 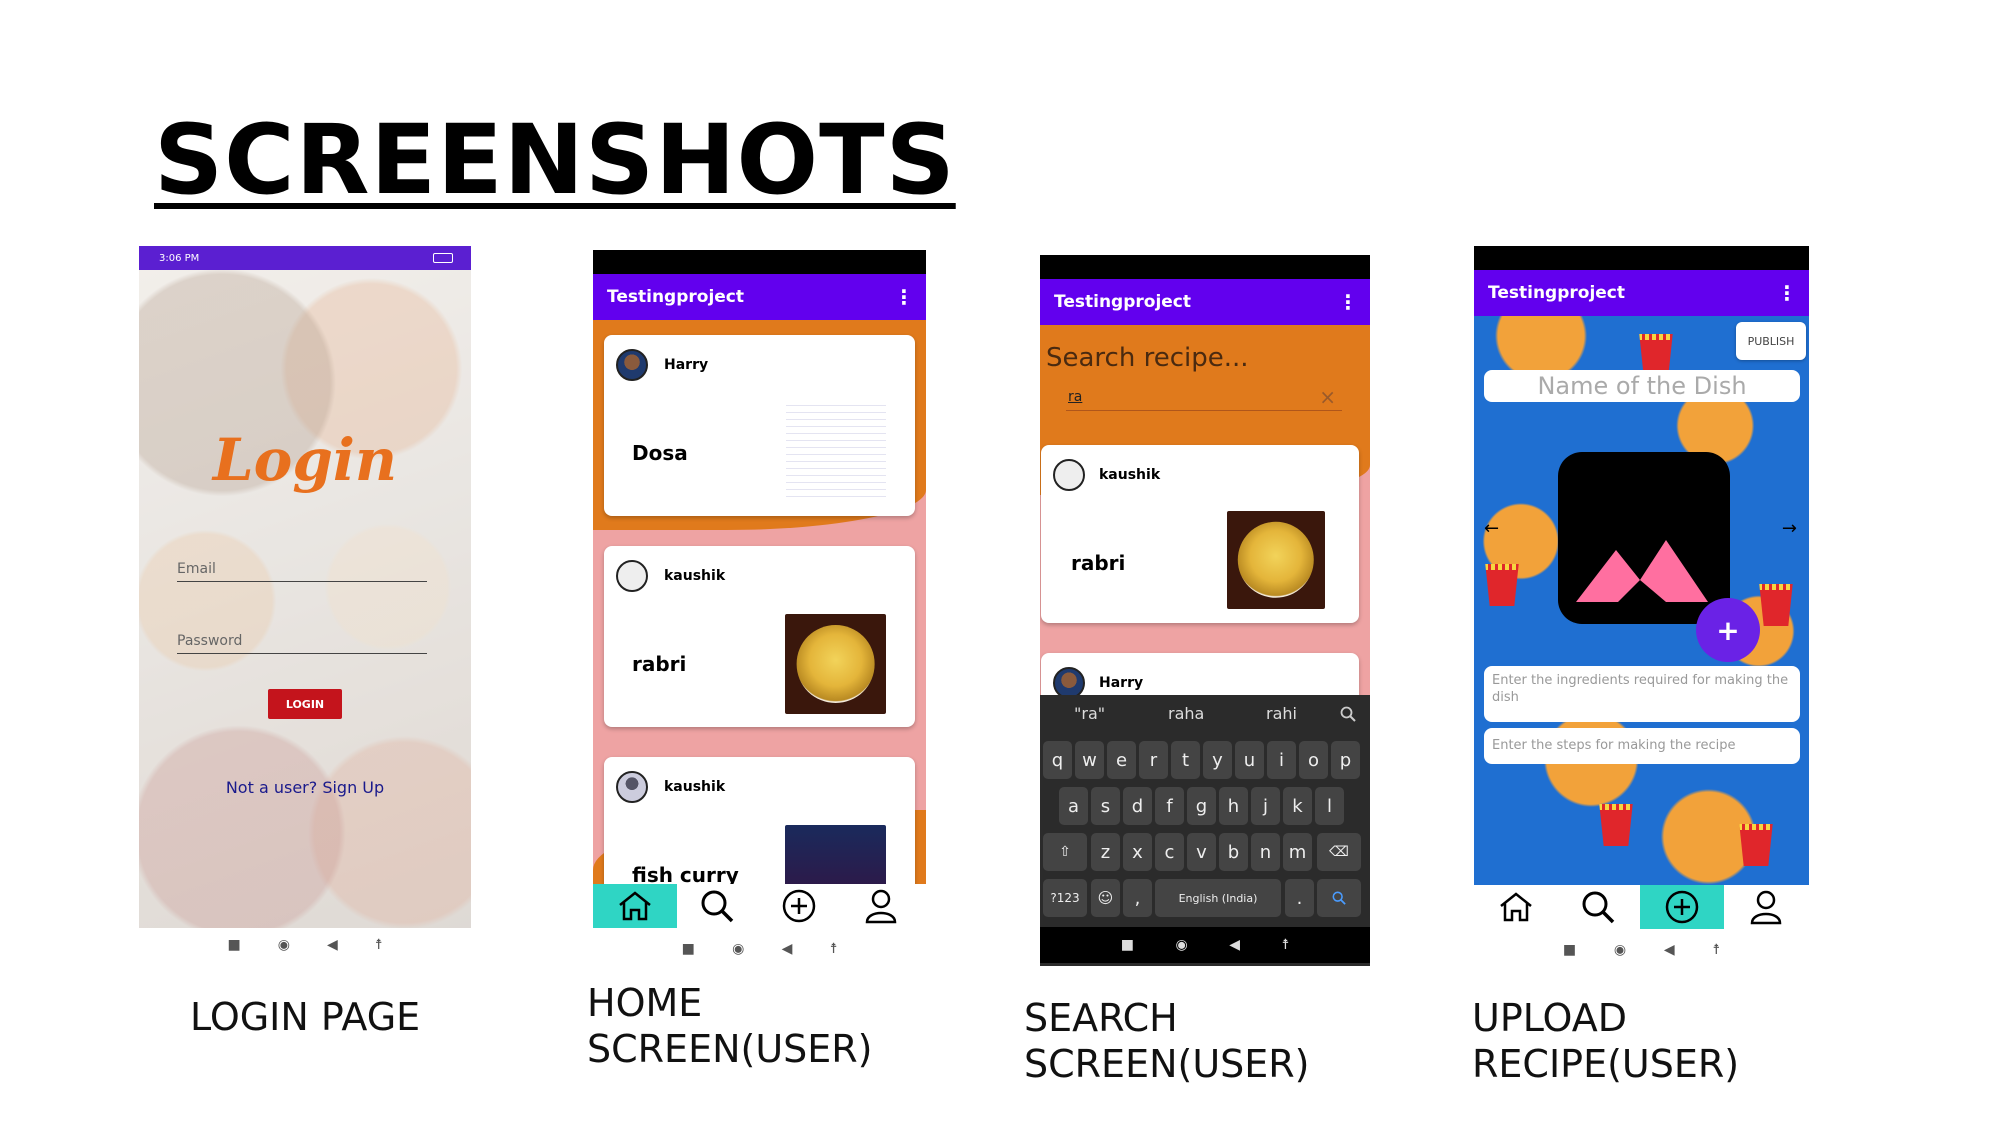 What do you see at coordinates (1121, 760) in the screenshot?
I see `key: e` at bounding box center [1121, 760].